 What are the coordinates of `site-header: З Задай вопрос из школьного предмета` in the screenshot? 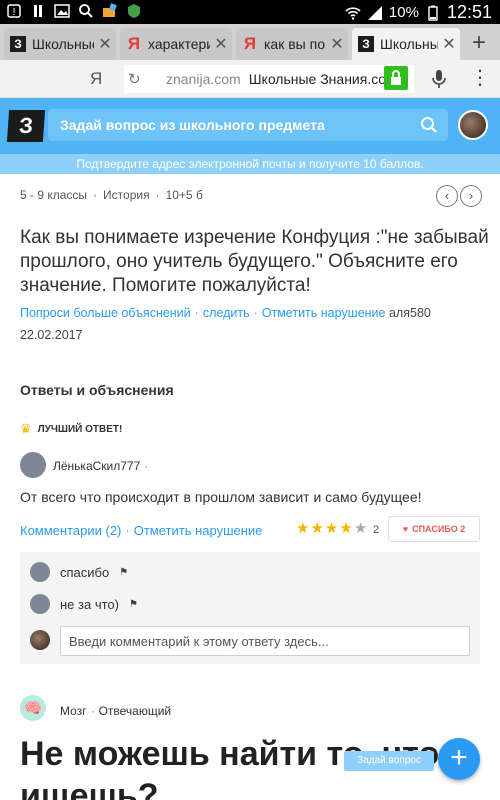 It's located at (250, 126).